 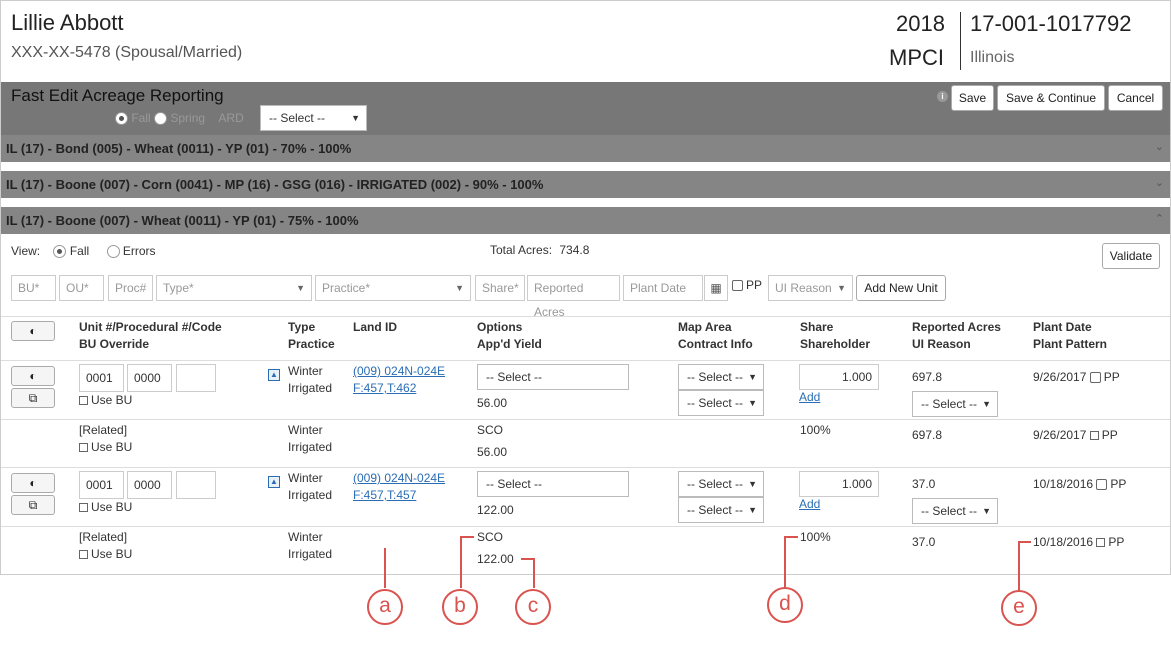 I want to click on calendar-icon: ▦, so click(x=716, y=288).